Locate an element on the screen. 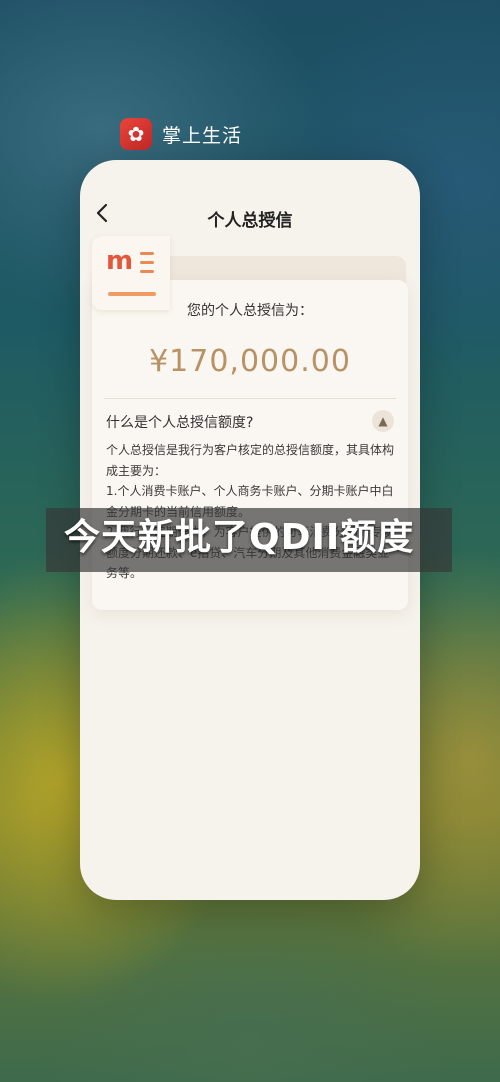 Image resolution: width=500 pixels, height=1082 pixels. flower-icon: ✿ is located at coordinates (136, 134).